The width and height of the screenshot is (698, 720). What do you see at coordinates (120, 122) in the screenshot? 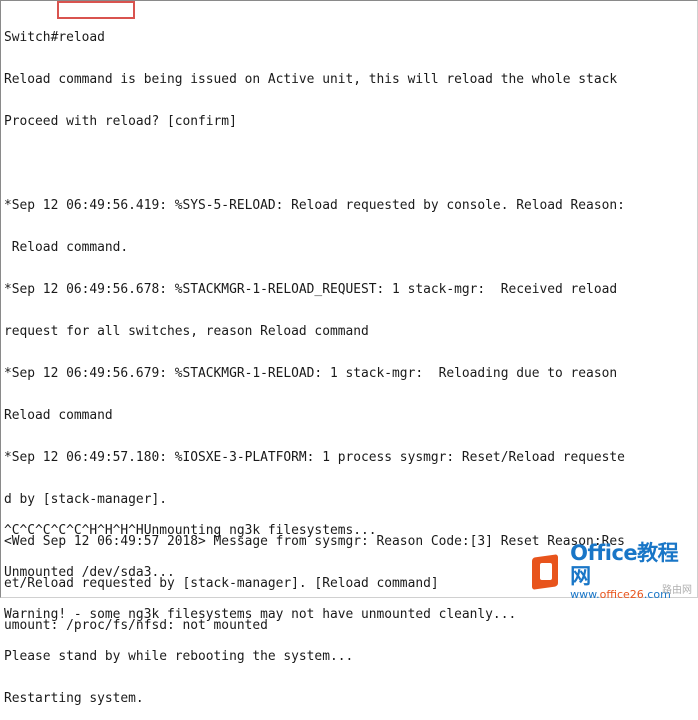
I see `terminal-line: Proceed with reload? [confirm]` at bounding box center [120, 122].